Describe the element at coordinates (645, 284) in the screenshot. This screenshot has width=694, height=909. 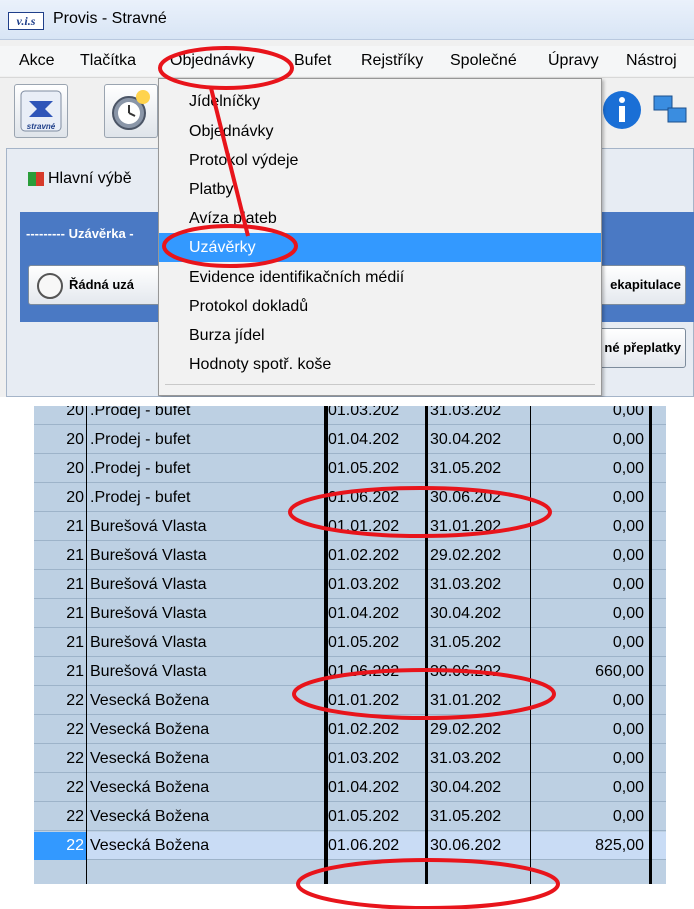
I see `recap-label: ekapitulace` at that location.